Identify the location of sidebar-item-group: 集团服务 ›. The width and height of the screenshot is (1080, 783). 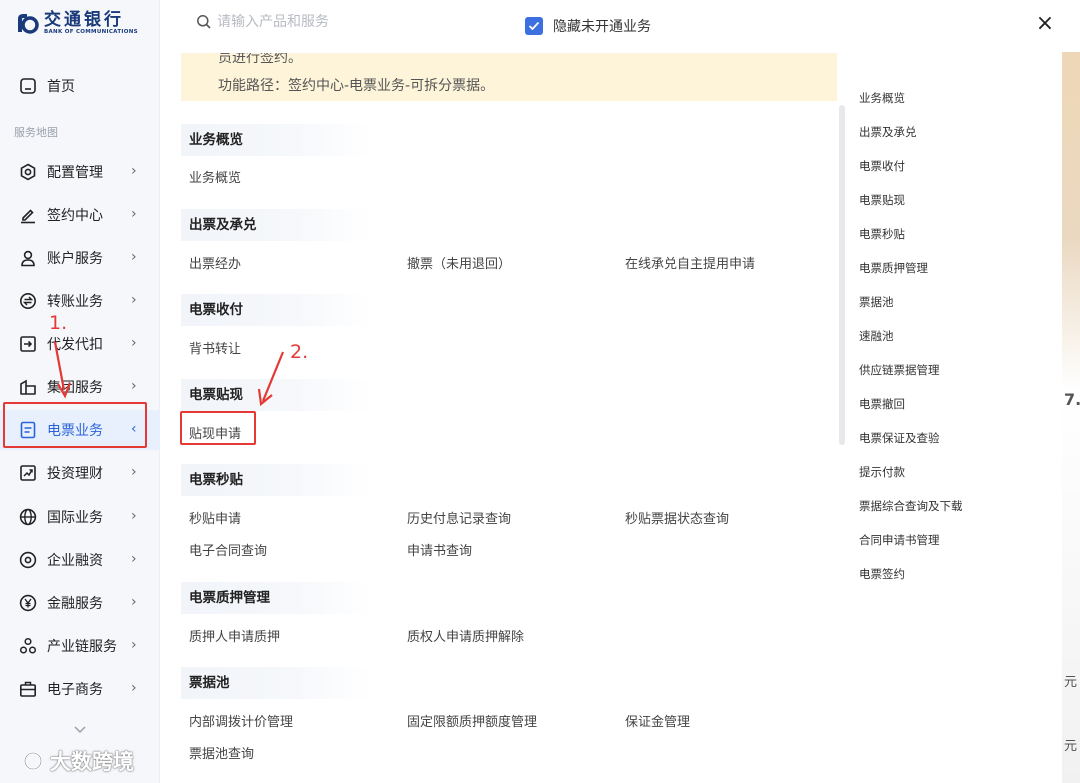
(80, 387).